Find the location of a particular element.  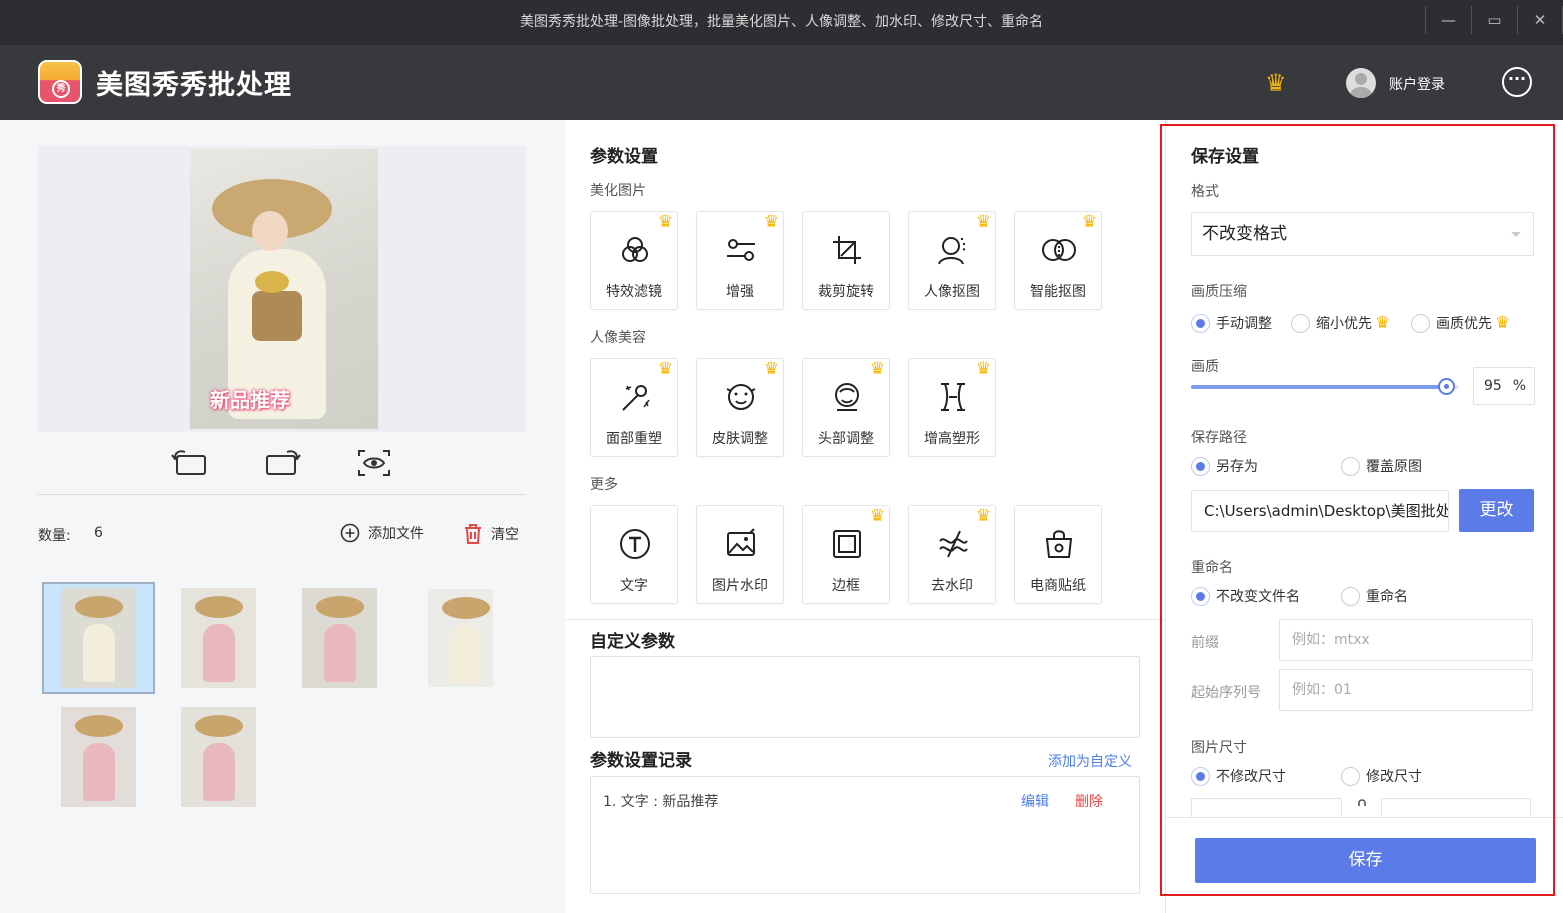

tool-filter: 特效滤镜 ♛ is located at coordinates (634, 260).